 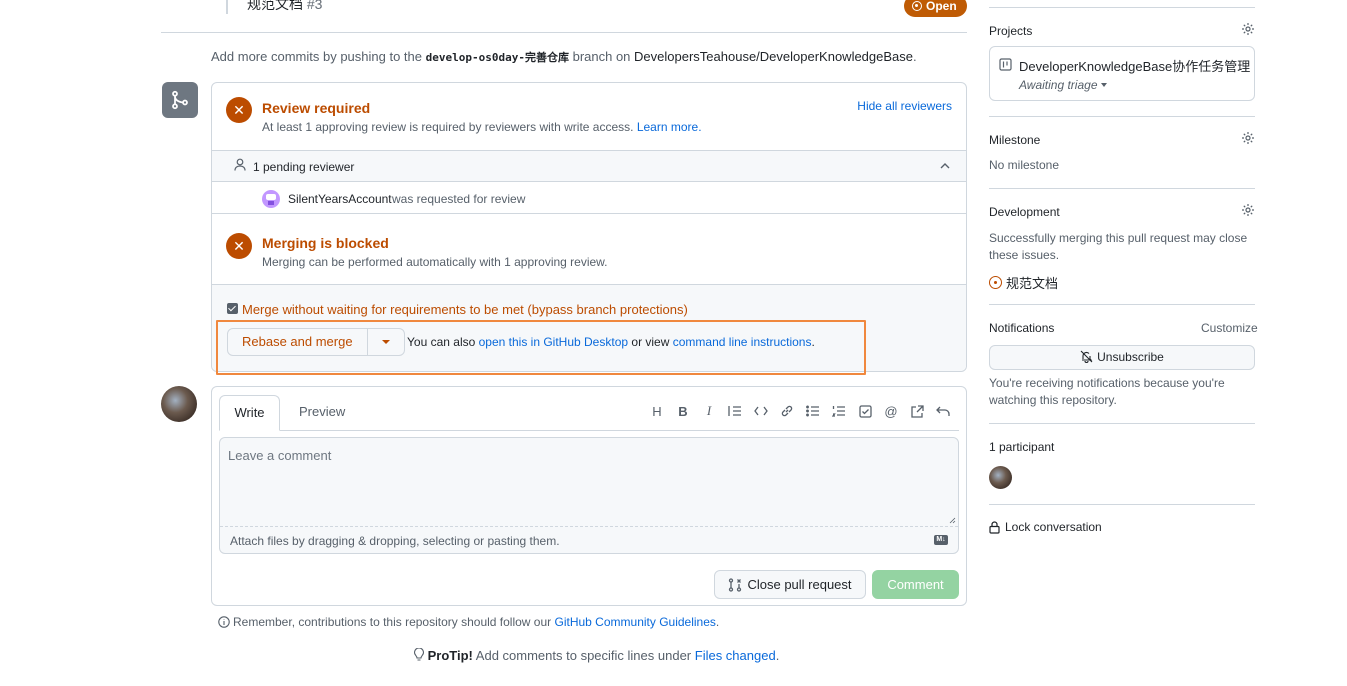 I want to click on learn-more-link: Learn more., so click(x=669, y=127).